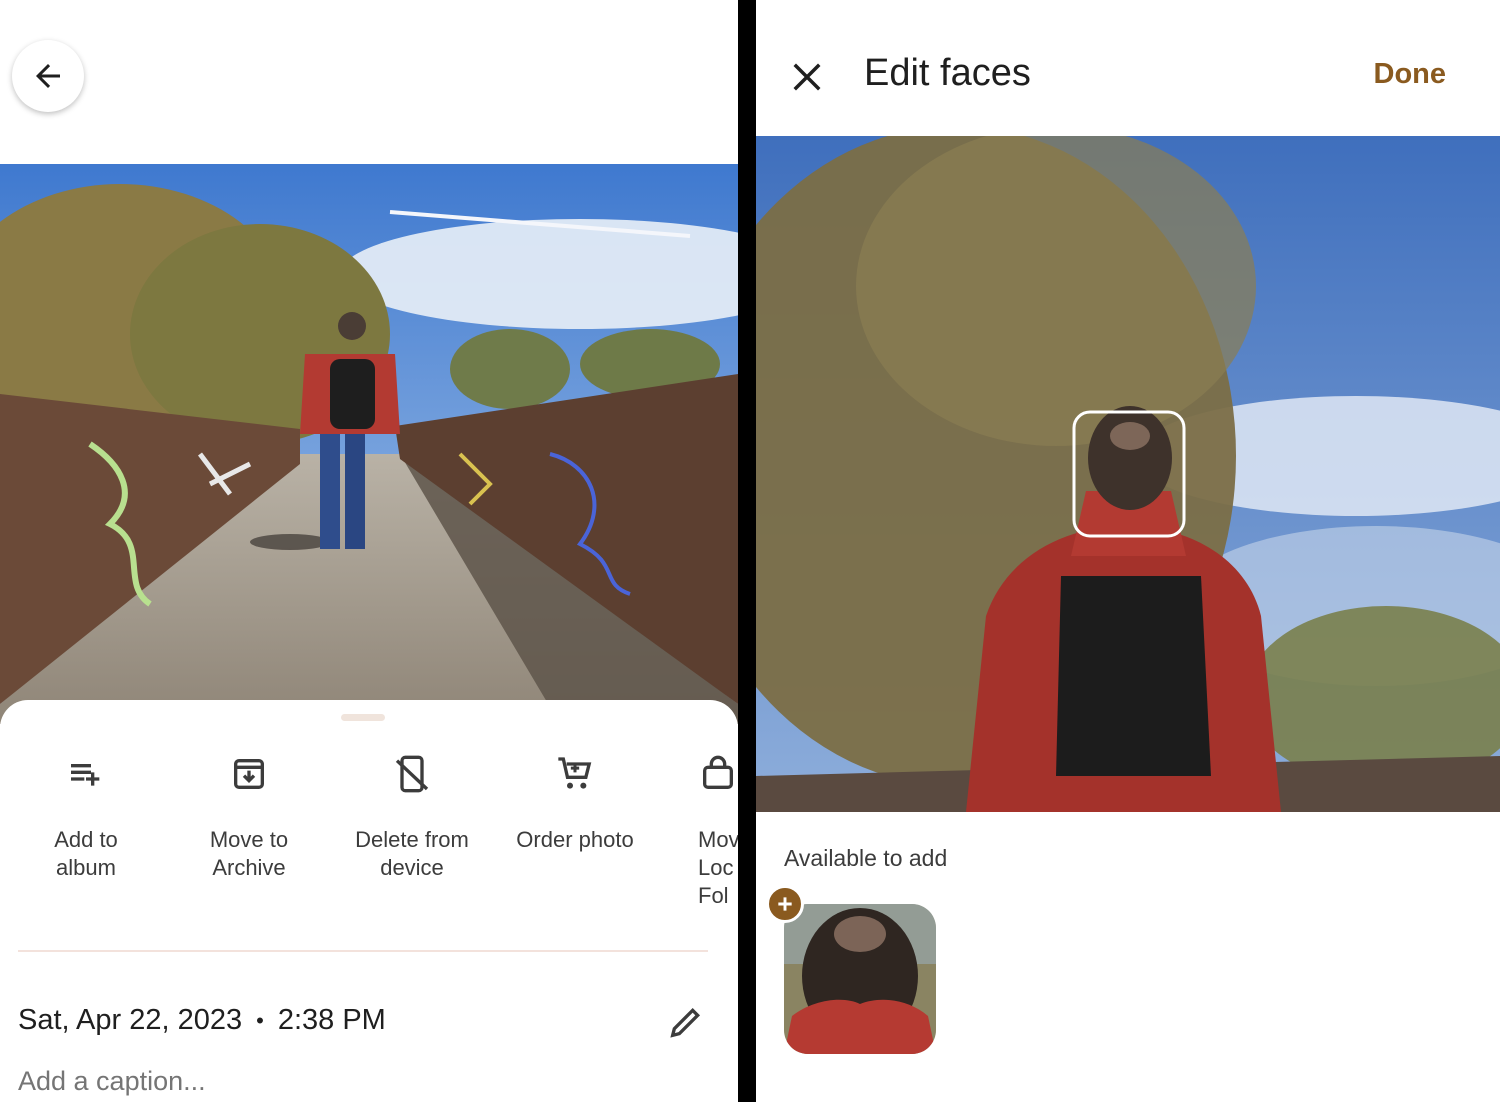 This screenshot has width=1500, height=1102. What do you see at coordinates (412, 853) in the screenshot?
I see `delete-from-device-label: Delete from device` at bounding box center [412, 853].